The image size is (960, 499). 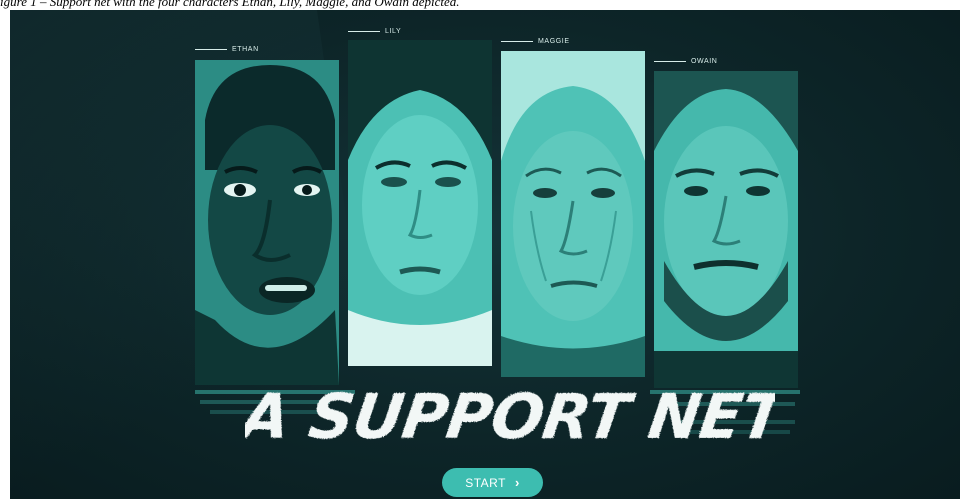 I want to click on owain-face-image, so click(x=726, y=229).